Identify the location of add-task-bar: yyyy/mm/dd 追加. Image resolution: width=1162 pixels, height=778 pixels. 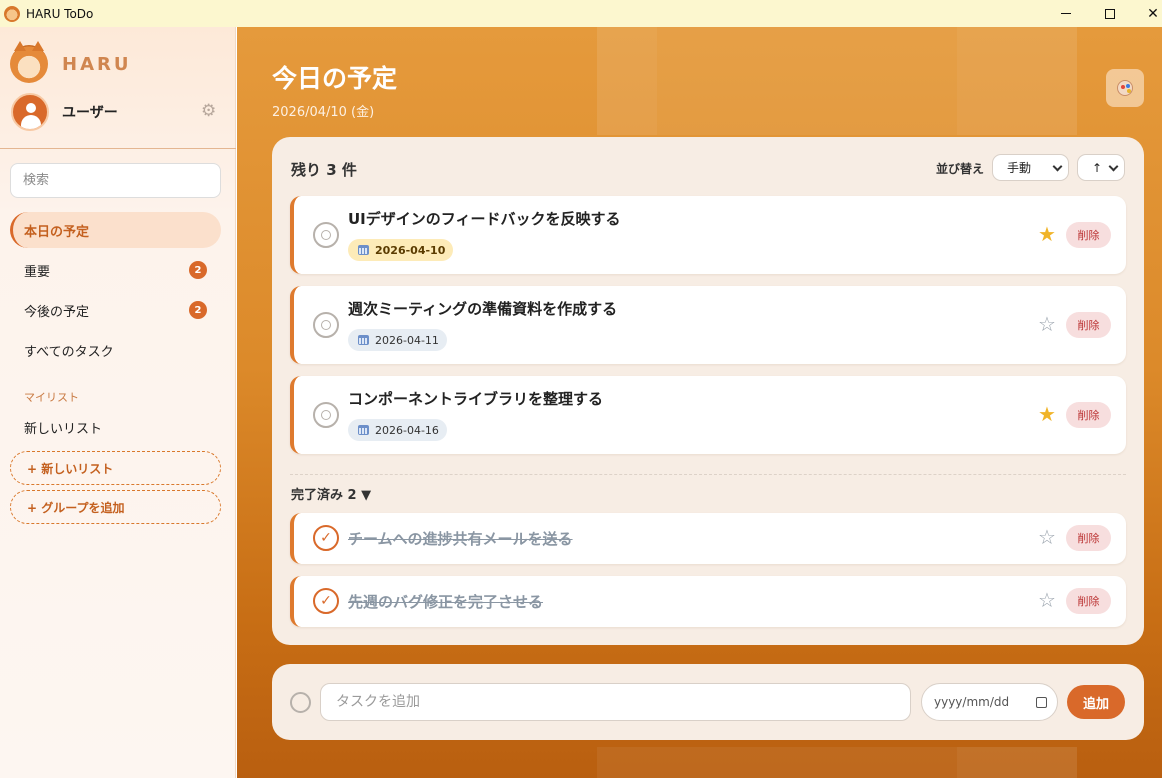
(708, 702).